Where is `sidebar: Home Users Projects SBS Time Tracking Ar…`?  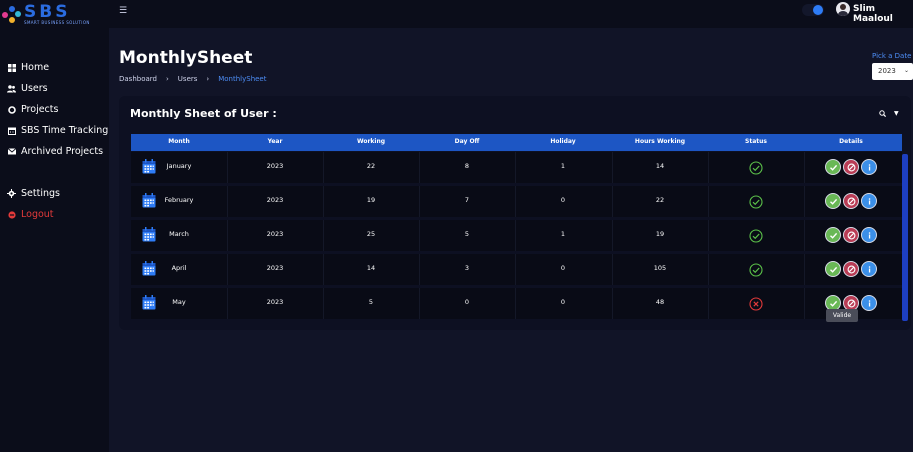
sidebar: Home Users Projects SBS Time Tracking Ar… is located at coordinates (54, 240).